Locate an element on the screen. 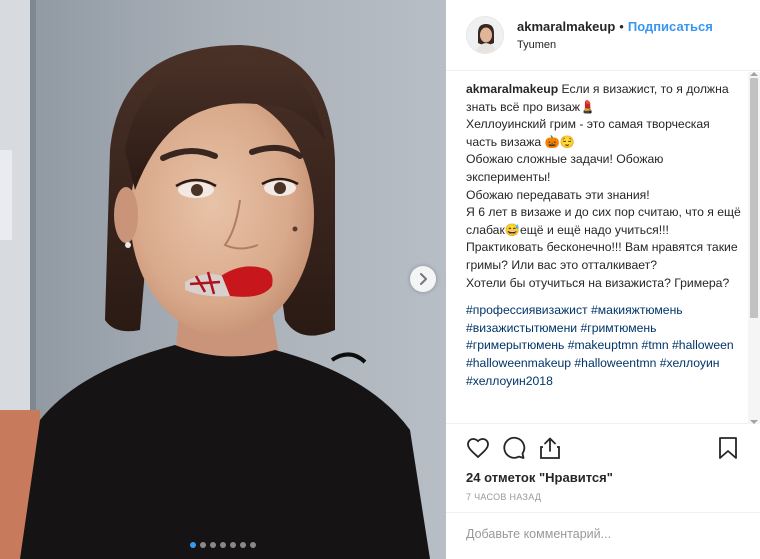 This screenshot has height=559, width=760. chevron-right-icon is located at coordinates (423, 279).